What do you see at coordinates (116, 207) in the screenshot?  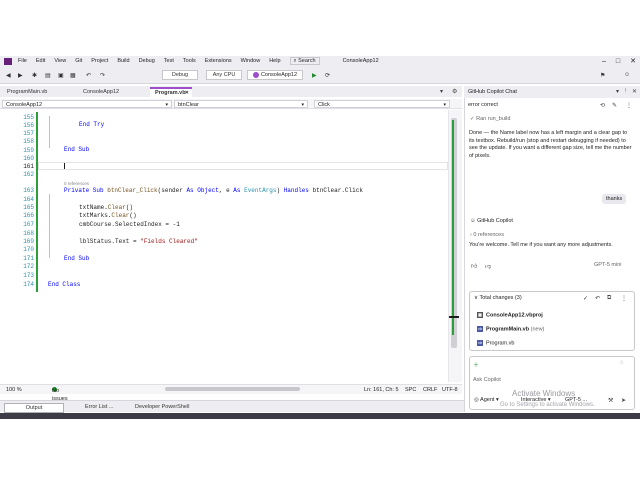 I see `method-clear: Clear` at bounding box center [116, 207].